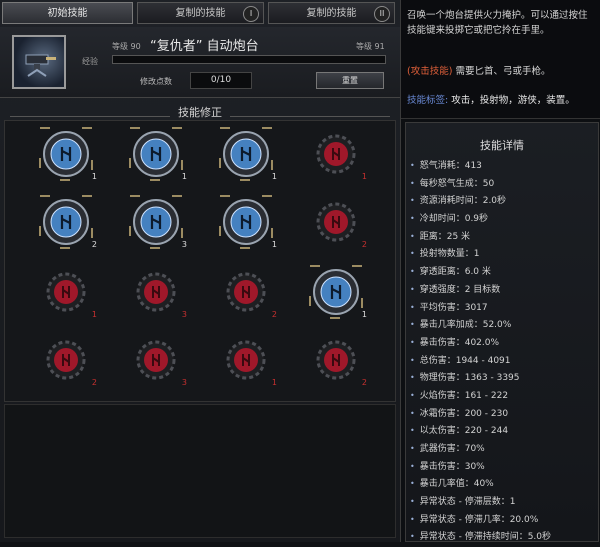  Describe the element at coordinates (503, 502) in the screenshot. I see `stat-row: 异常状态 - 停滞层数：1` at that location.